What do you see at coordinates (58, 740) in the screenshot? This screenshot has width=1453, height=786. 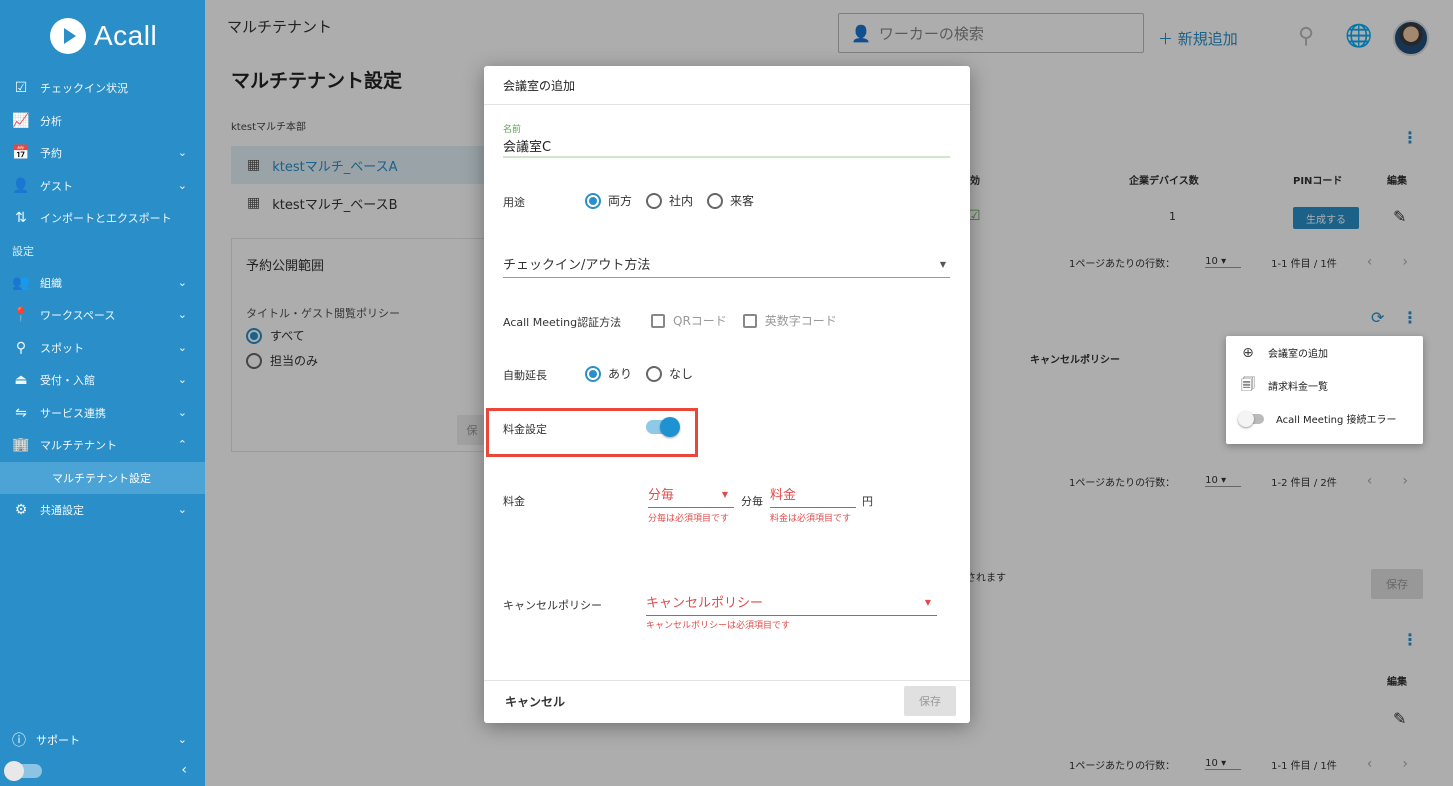 I see `sidebar-item-label: サポート` at bounding box center [58, 740].